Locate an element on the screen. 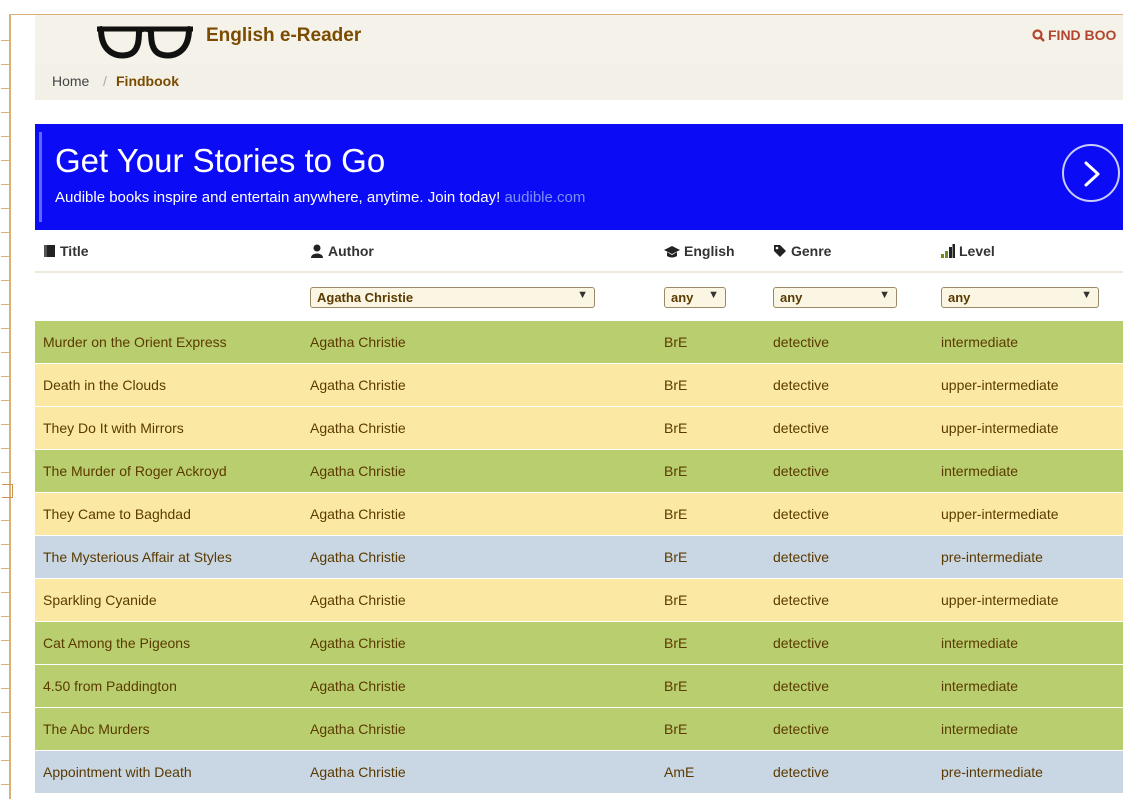  column-title: Title is located at coordinates (66, 251).